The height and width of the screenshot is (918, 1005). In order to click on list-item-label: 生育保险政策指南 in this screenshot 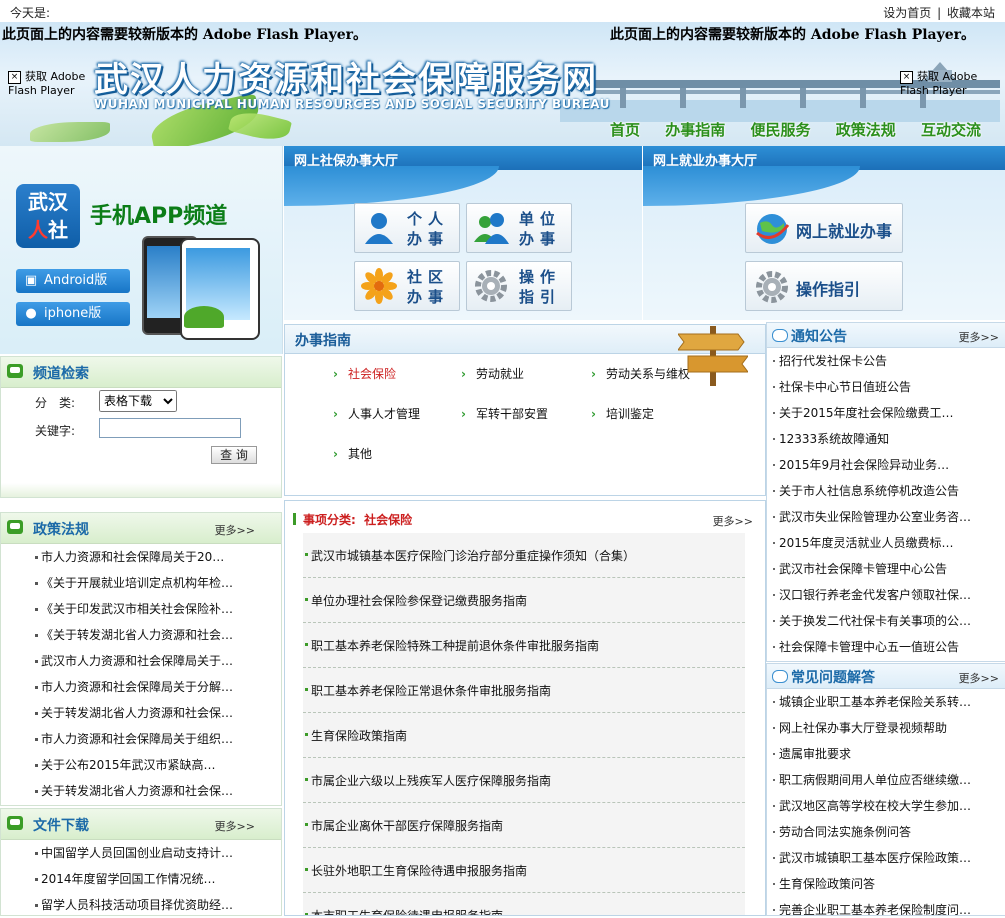, I will do `click(359, 736)`.